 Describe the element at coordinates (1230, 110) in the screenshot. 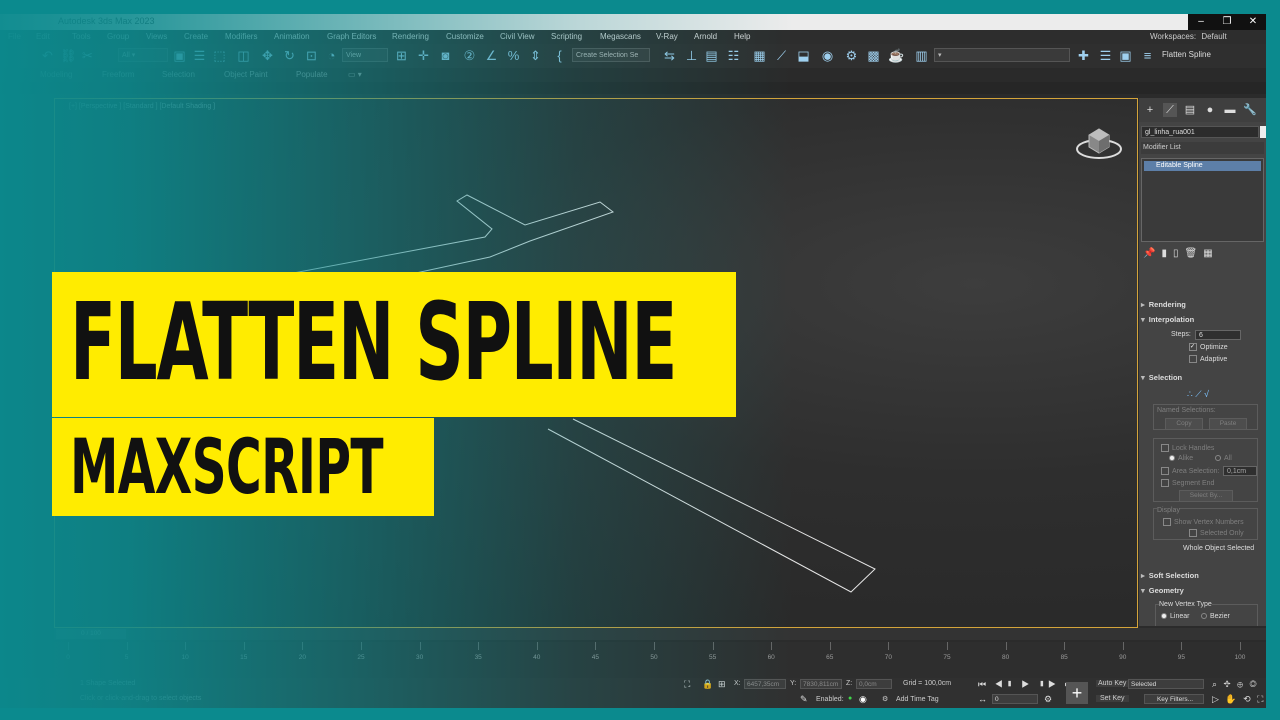

I see `display-tab-icon: ▬` at that location.